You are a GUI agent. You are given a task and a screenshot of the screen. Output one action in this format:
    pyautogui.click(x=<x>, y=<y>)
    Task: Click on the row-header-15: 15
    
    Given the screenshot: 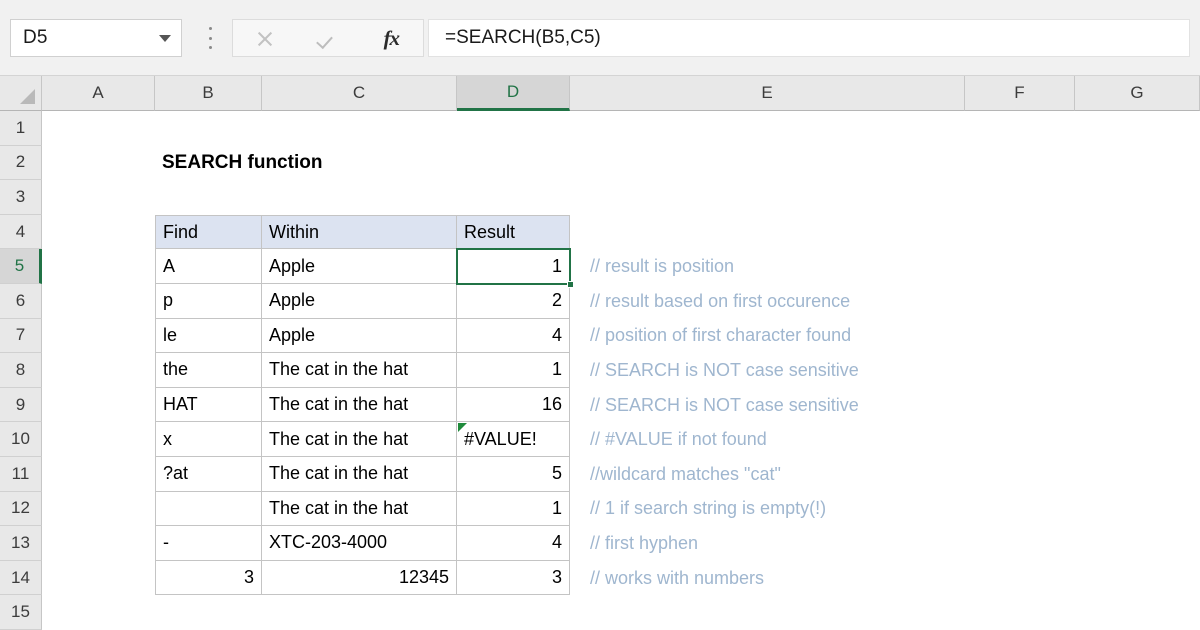 What is the action you would take?
    pyautogui.click(x=21, y=612)
    